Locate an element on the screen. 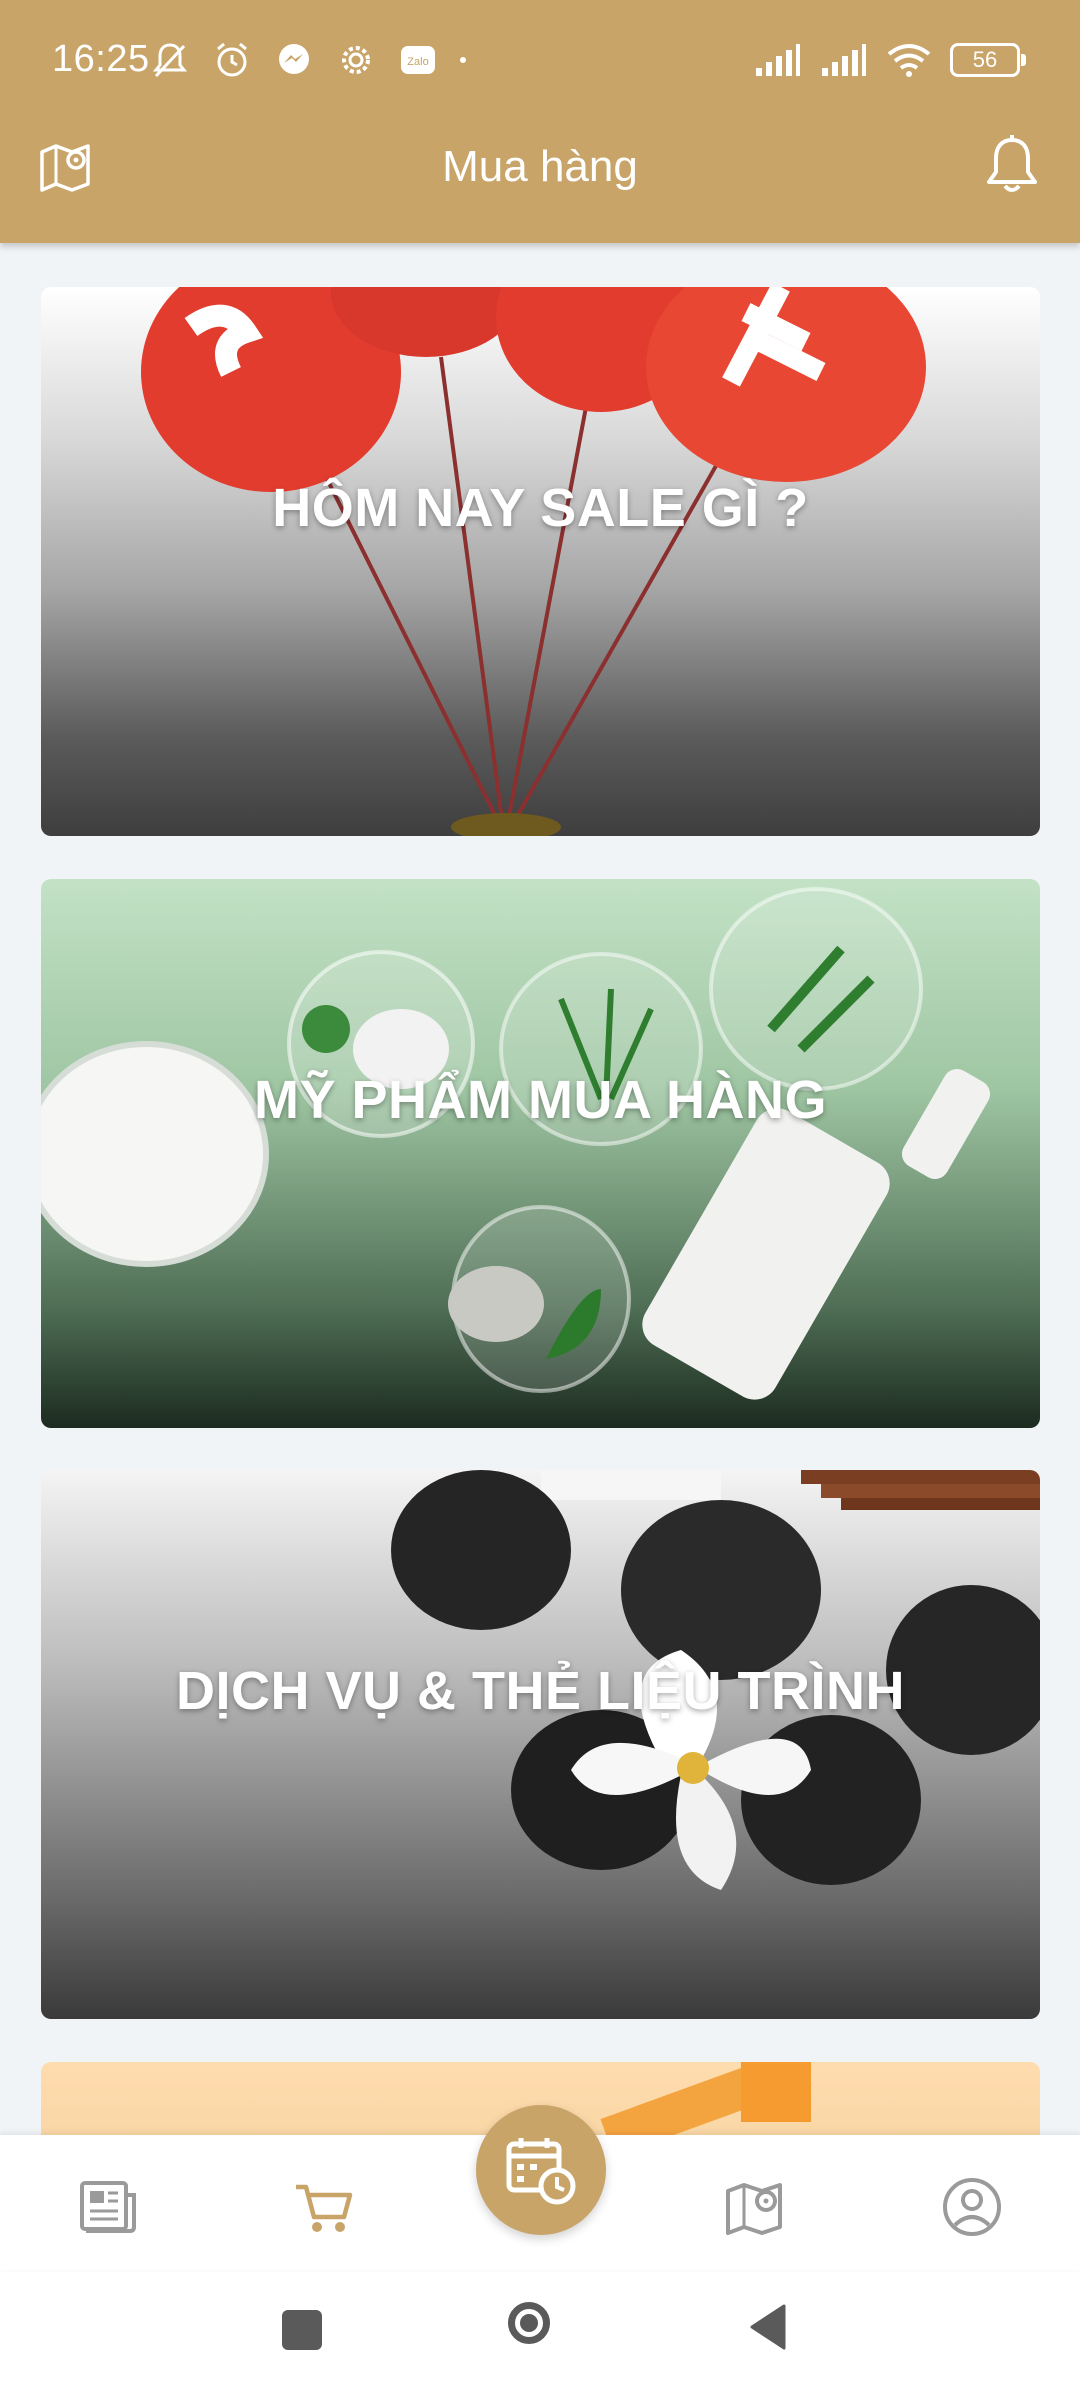  status-icons-left: Zalo is located at coordinates (308, 60).